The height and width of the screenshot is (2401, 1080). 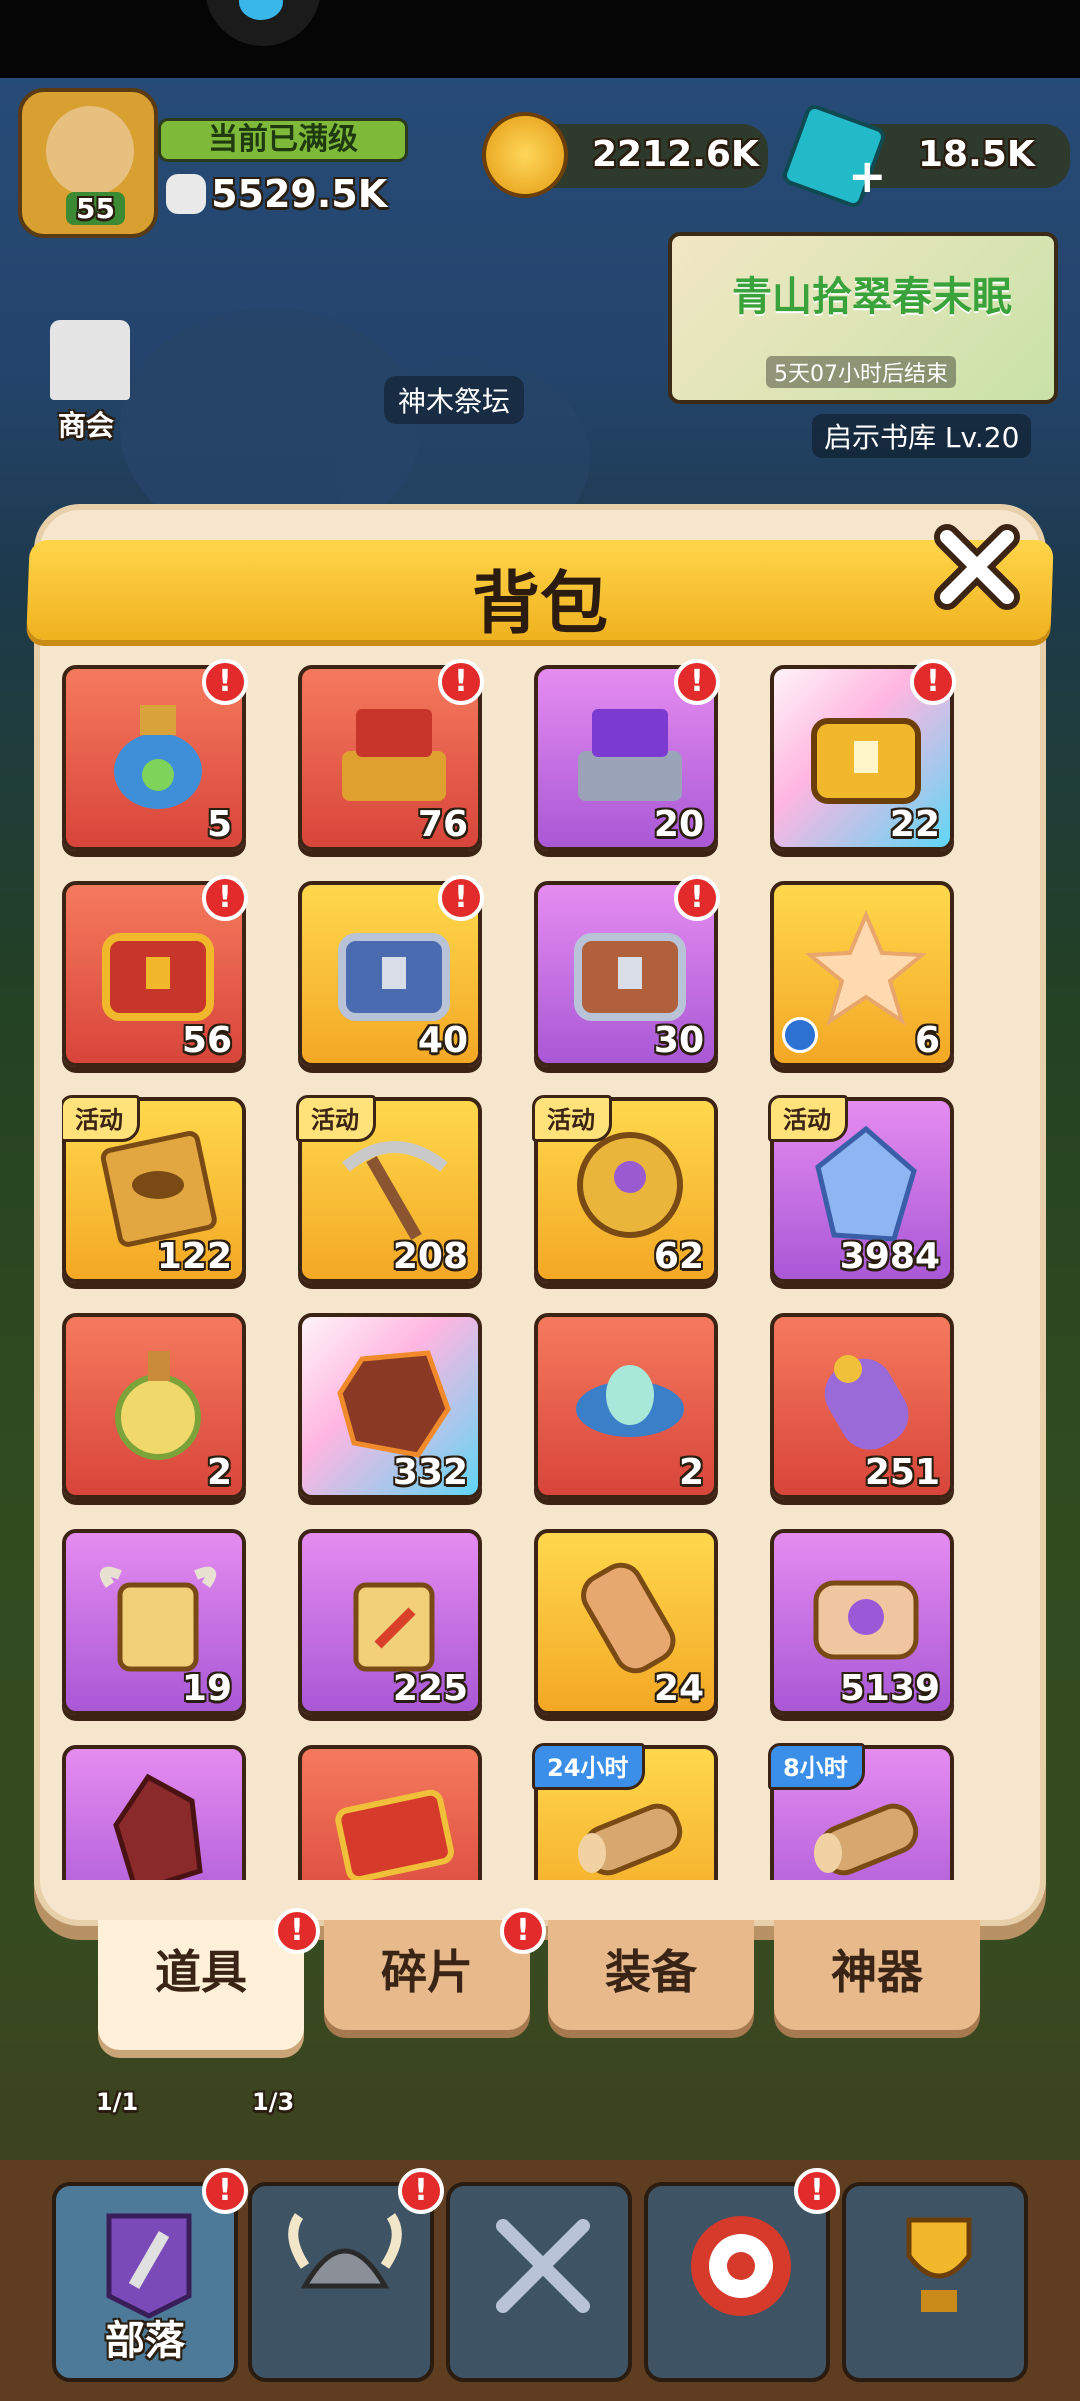 I want to click on elixir-bottle-icon, so click(x=158, y=1401).